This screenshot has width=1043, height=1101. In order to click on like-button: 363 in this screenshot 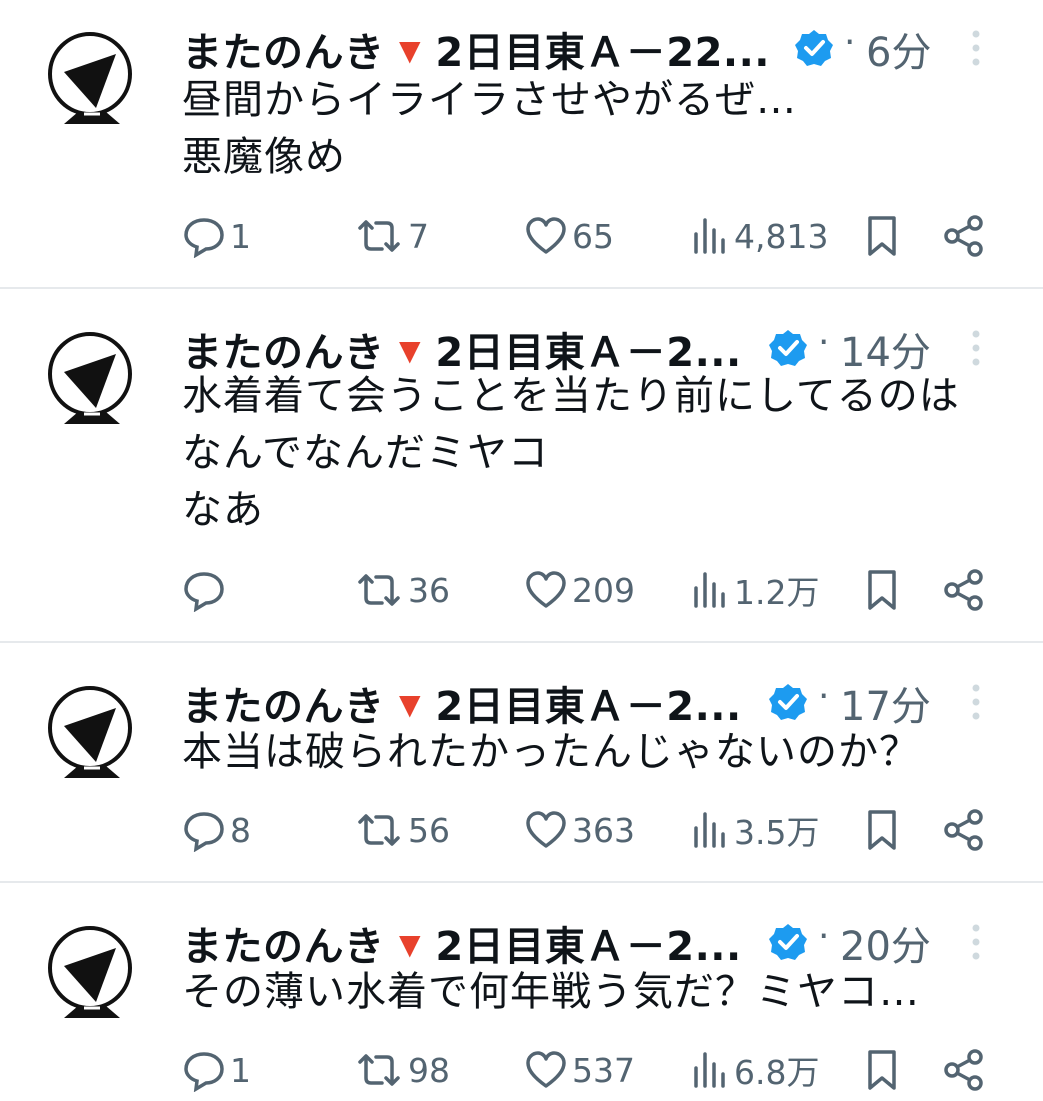, I will do `click(579, 830)`.